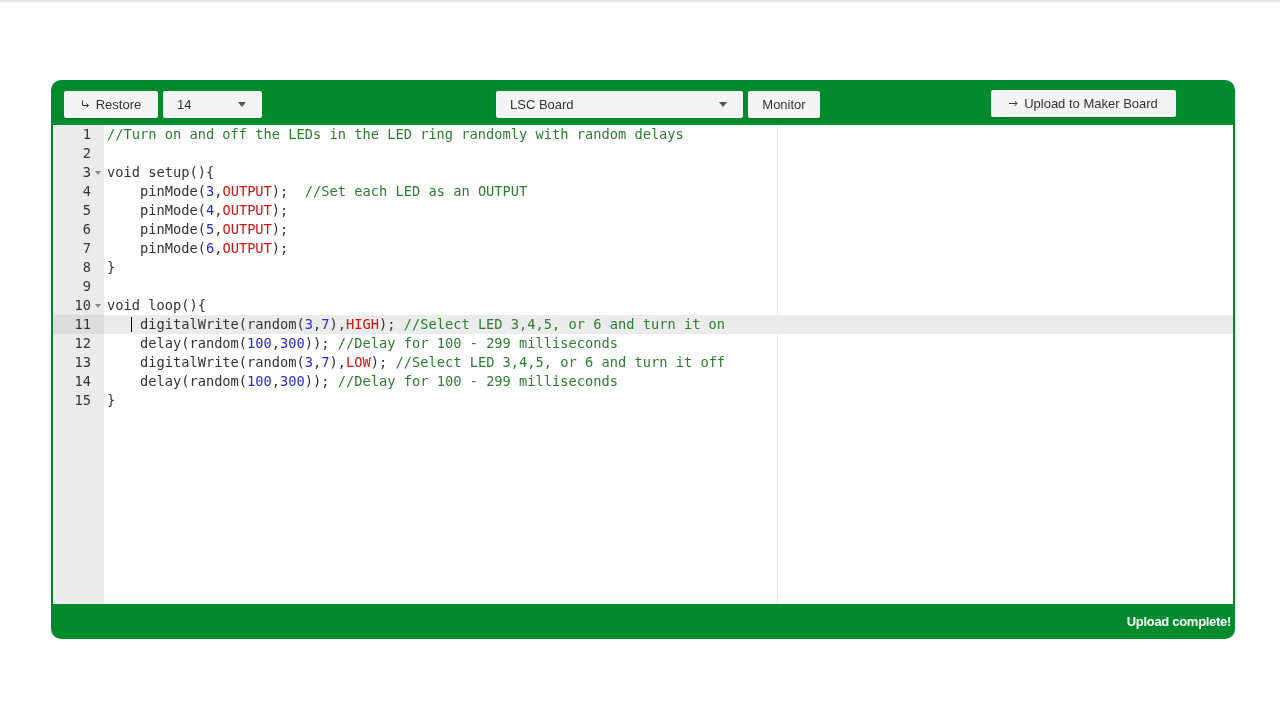  Describe the element at coordinates (432, 324) in the screenshot. I see `code-line: digitalWrite(random(3,7),HIGH); //Select LED 3,4,5, or 6 and turn it on` at that location.